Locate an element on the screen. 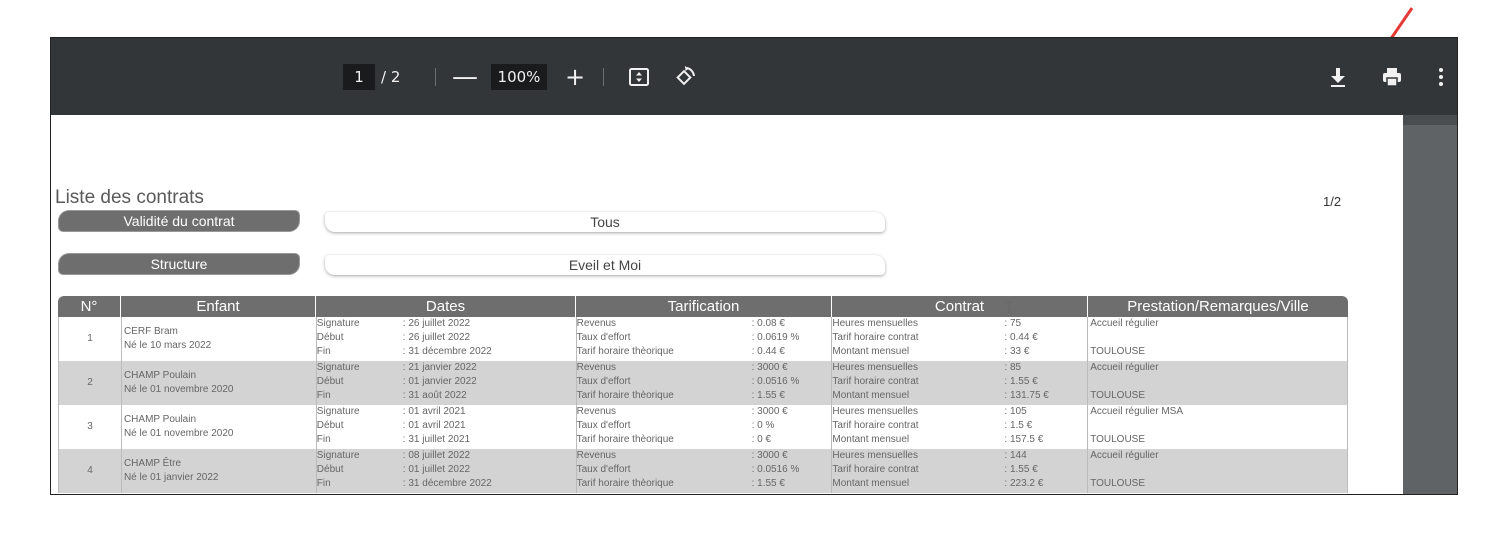 The width and height of the screenshot is (1508, 545). zoom-in-button: + is located at coordinates (575, 77).